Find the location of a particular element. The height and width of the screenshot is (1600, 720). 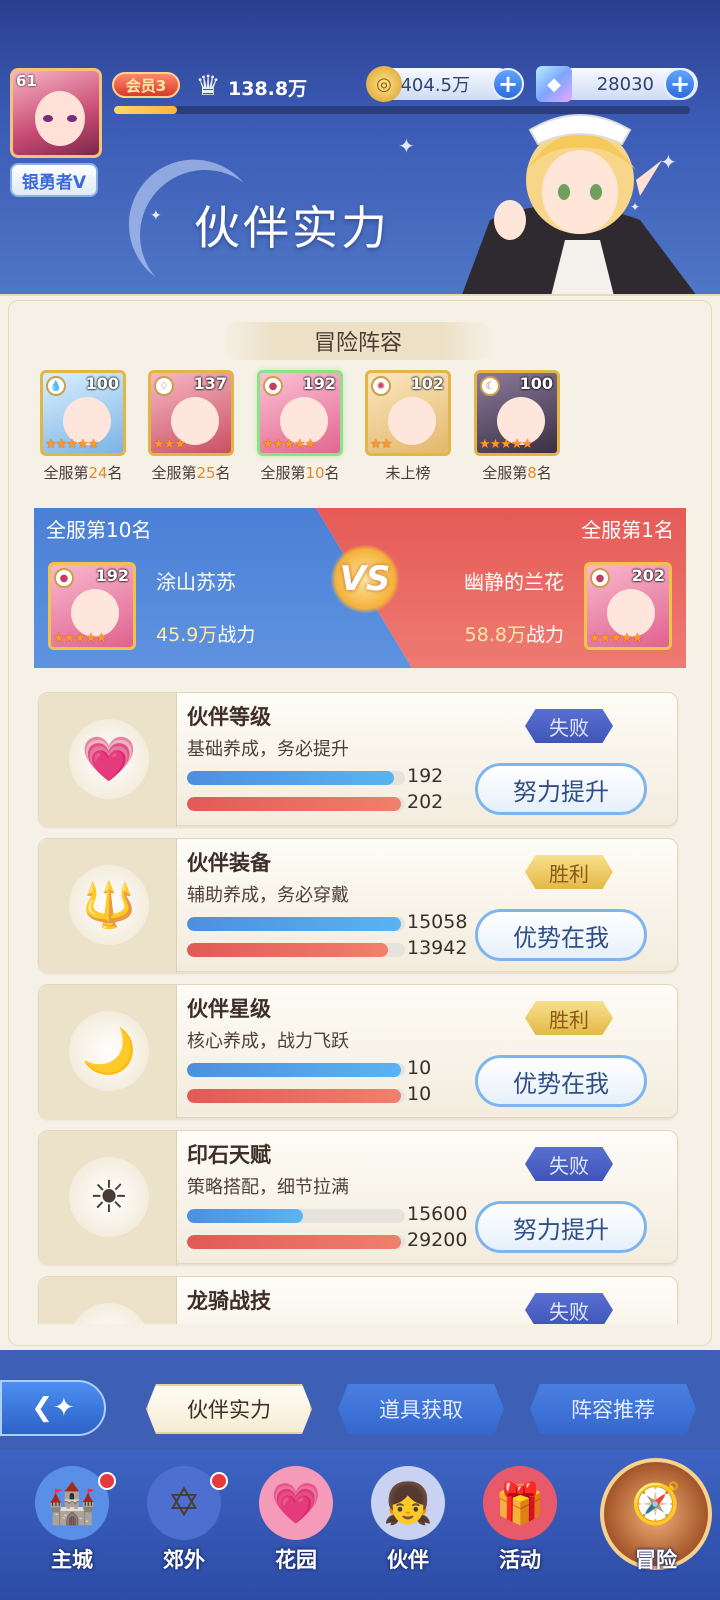

light-element-icon: ✺ is located at coordinates (381, 386).